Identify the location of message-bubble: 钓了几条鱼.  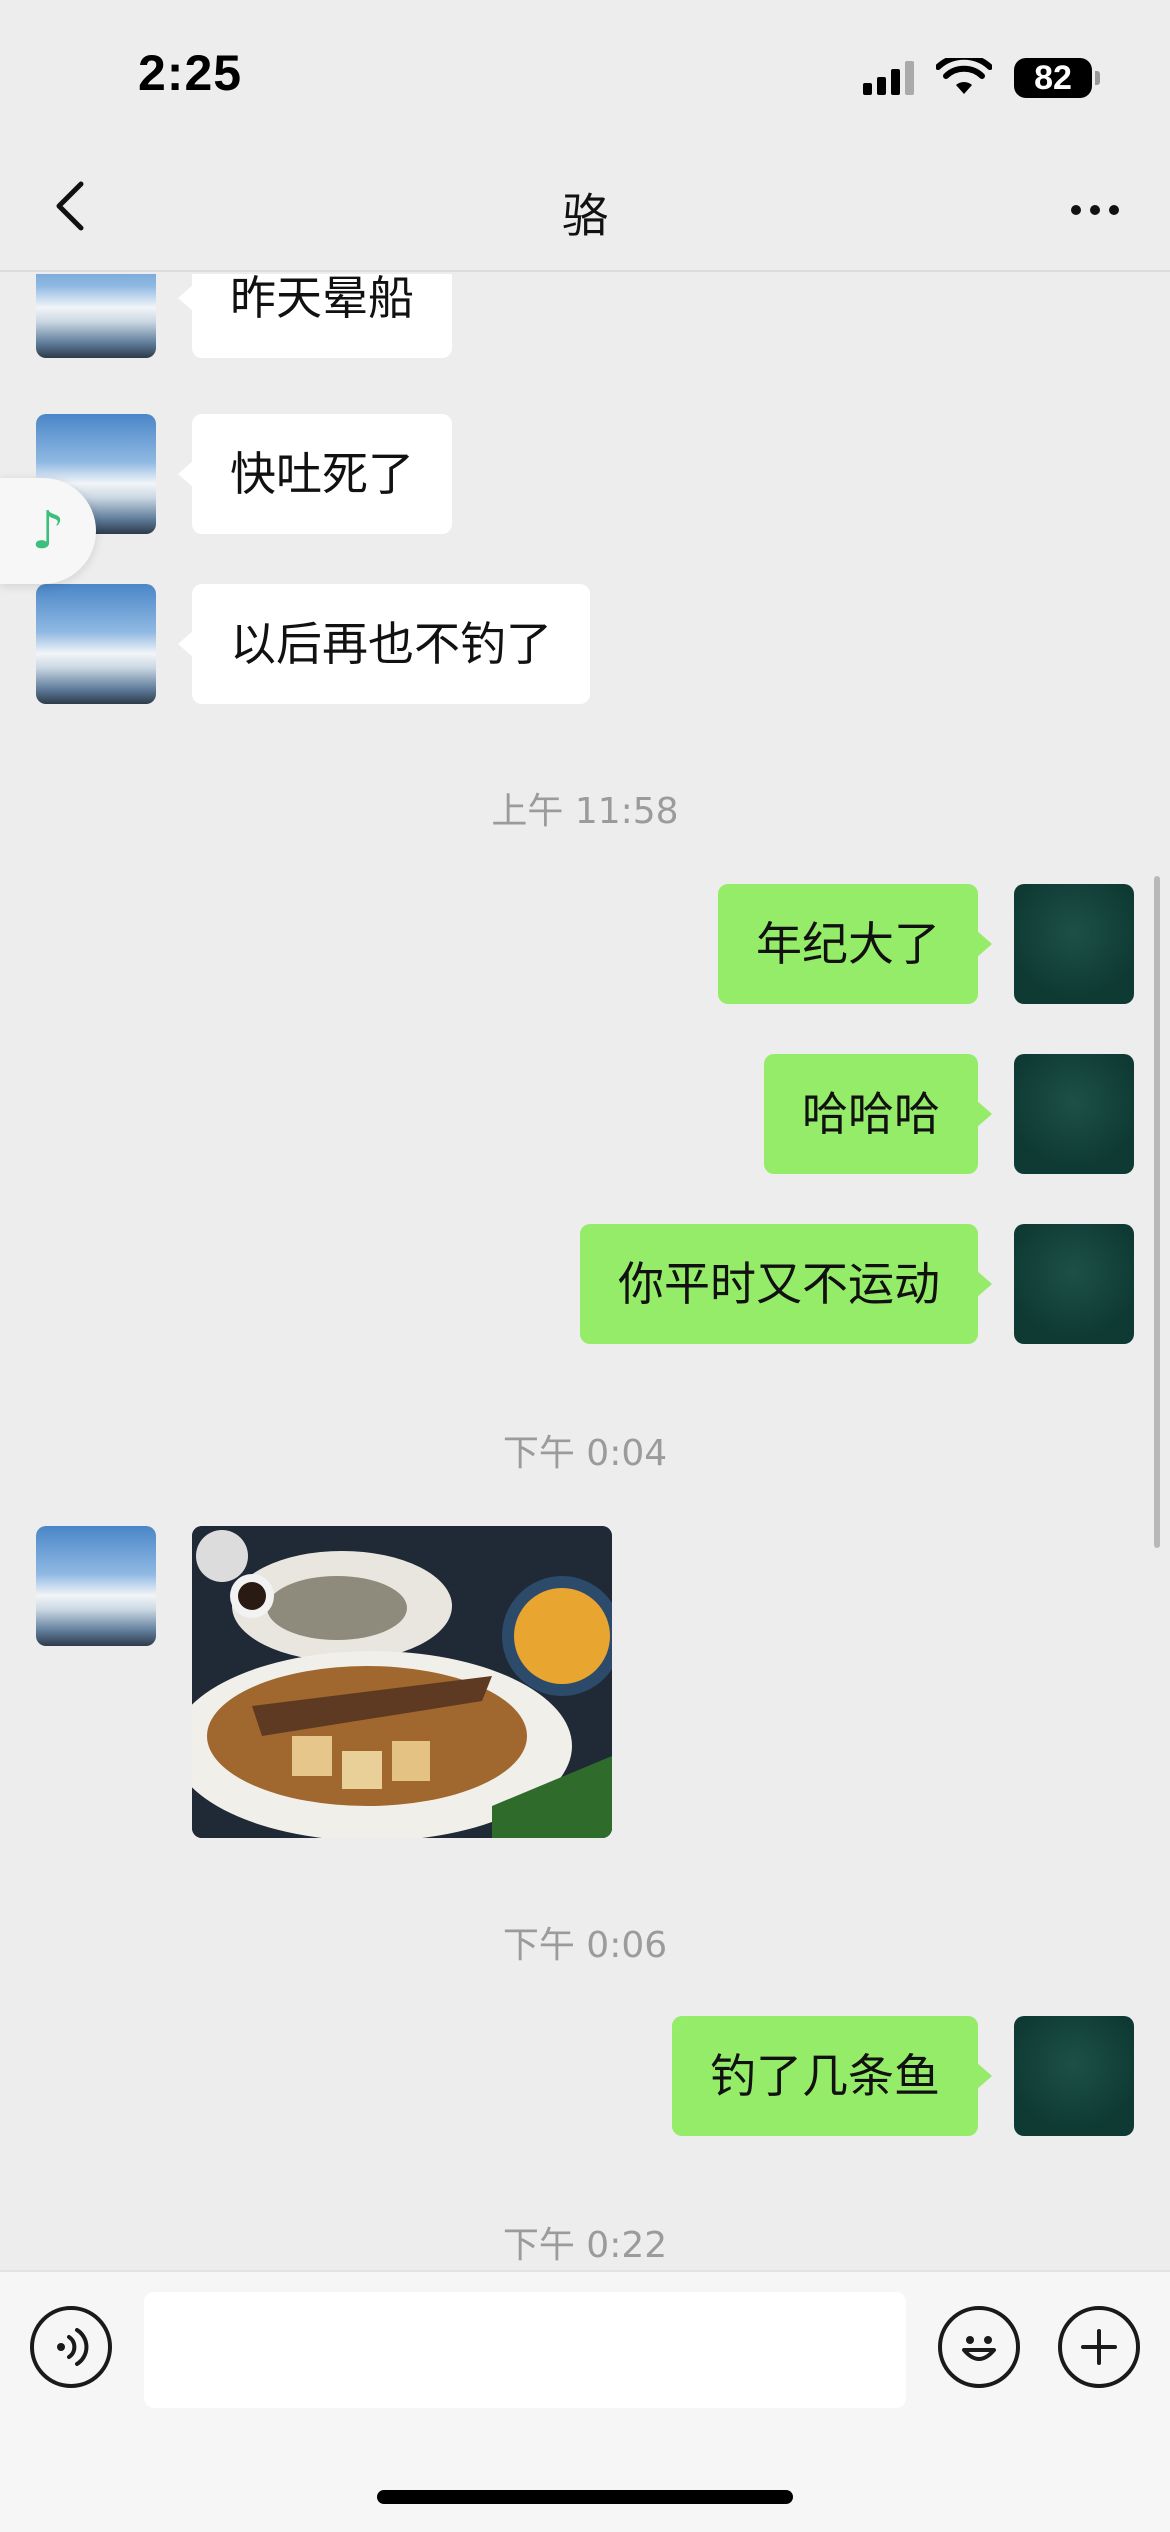
(832, 2076).